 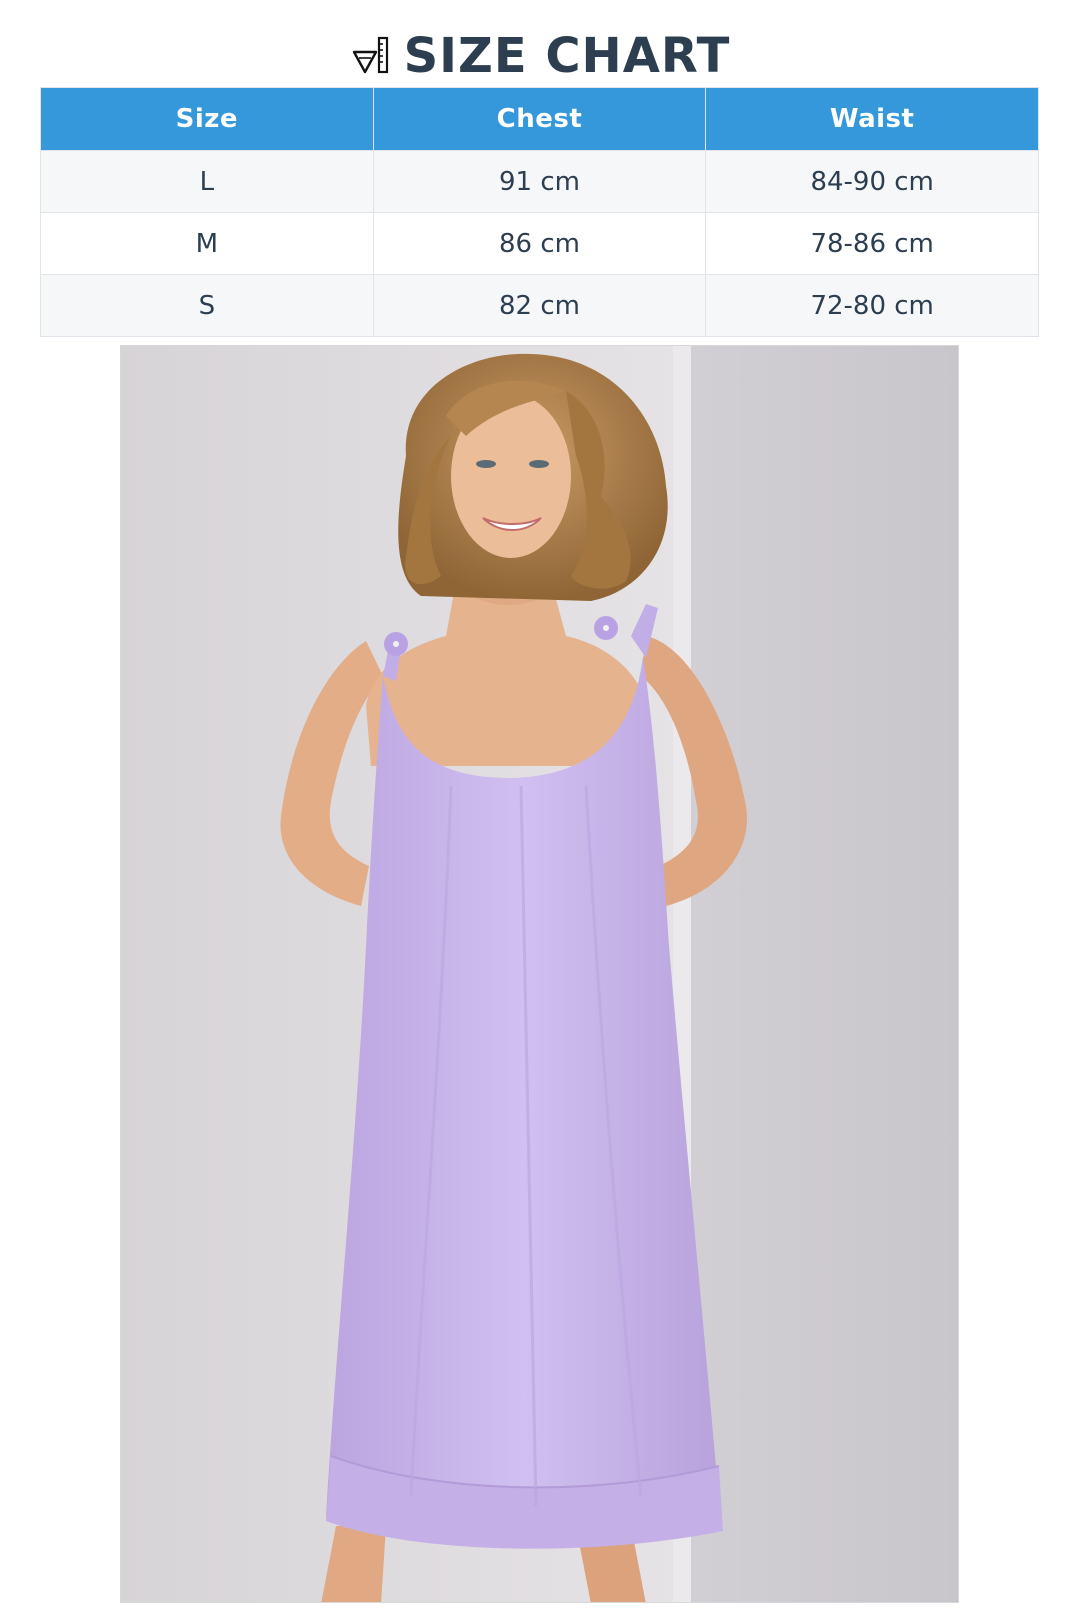 I want to click on table-header-row: Size Chest Waist, so click(x=539, y=119).